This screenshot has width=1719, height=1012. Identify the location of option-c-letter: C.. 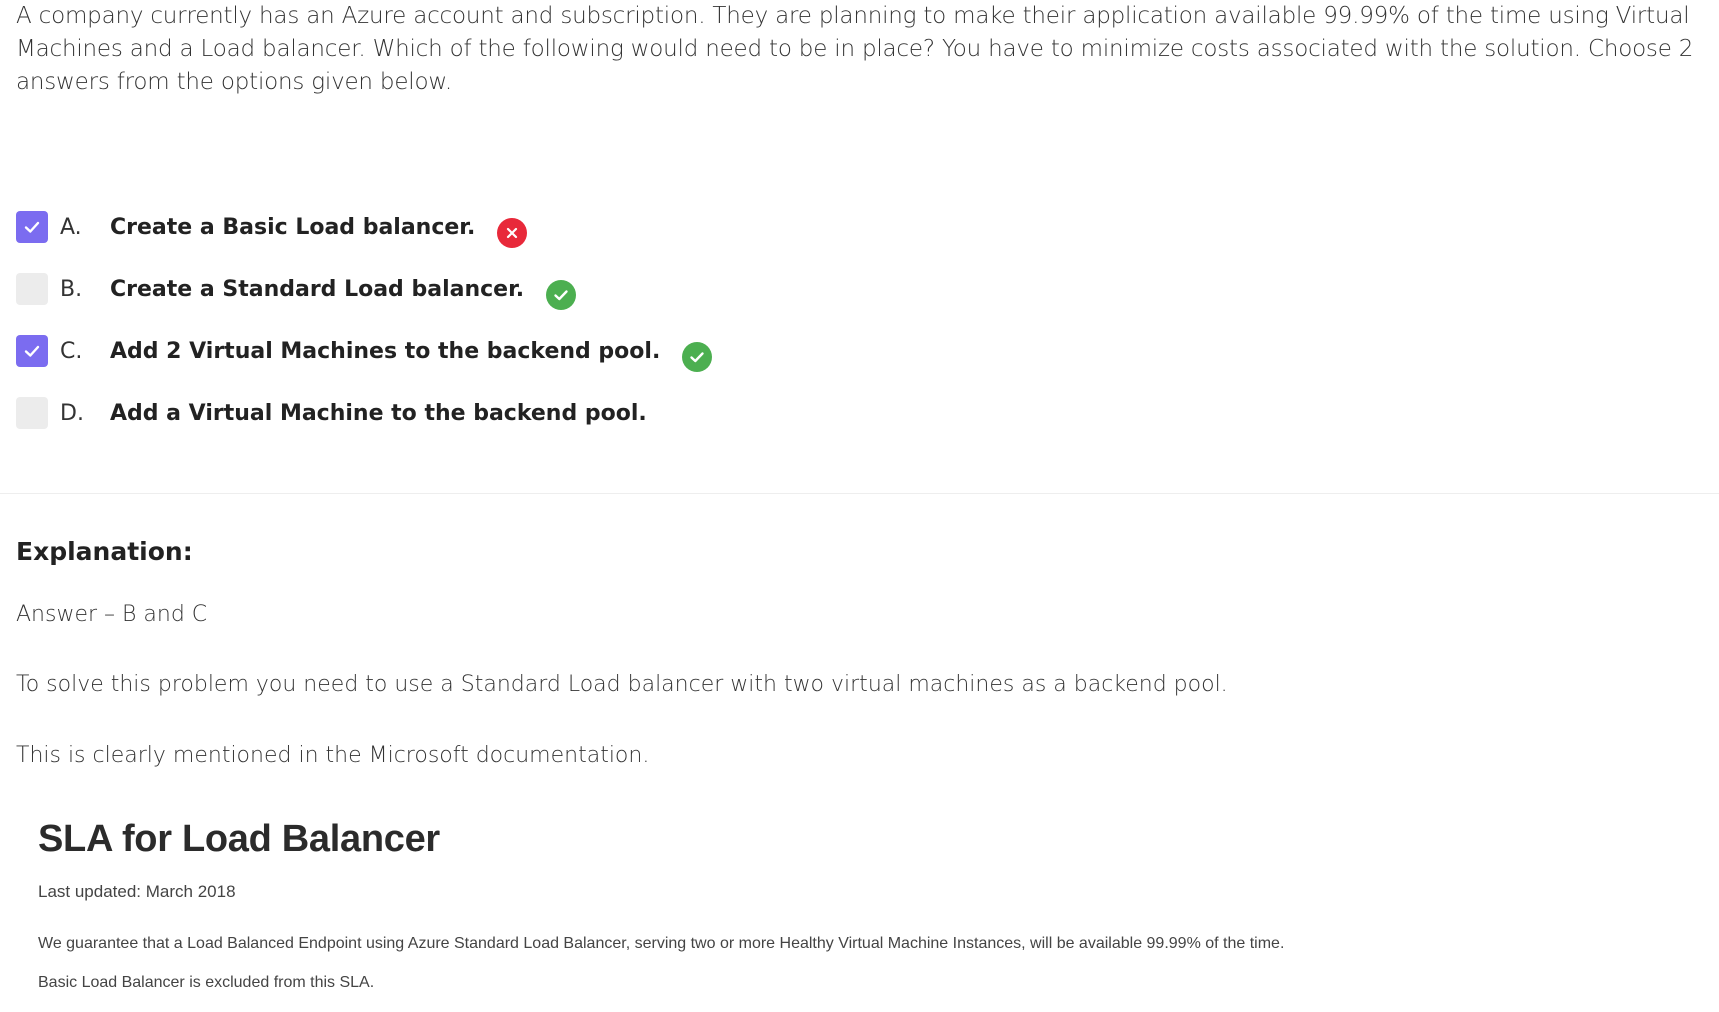
(71, 351).